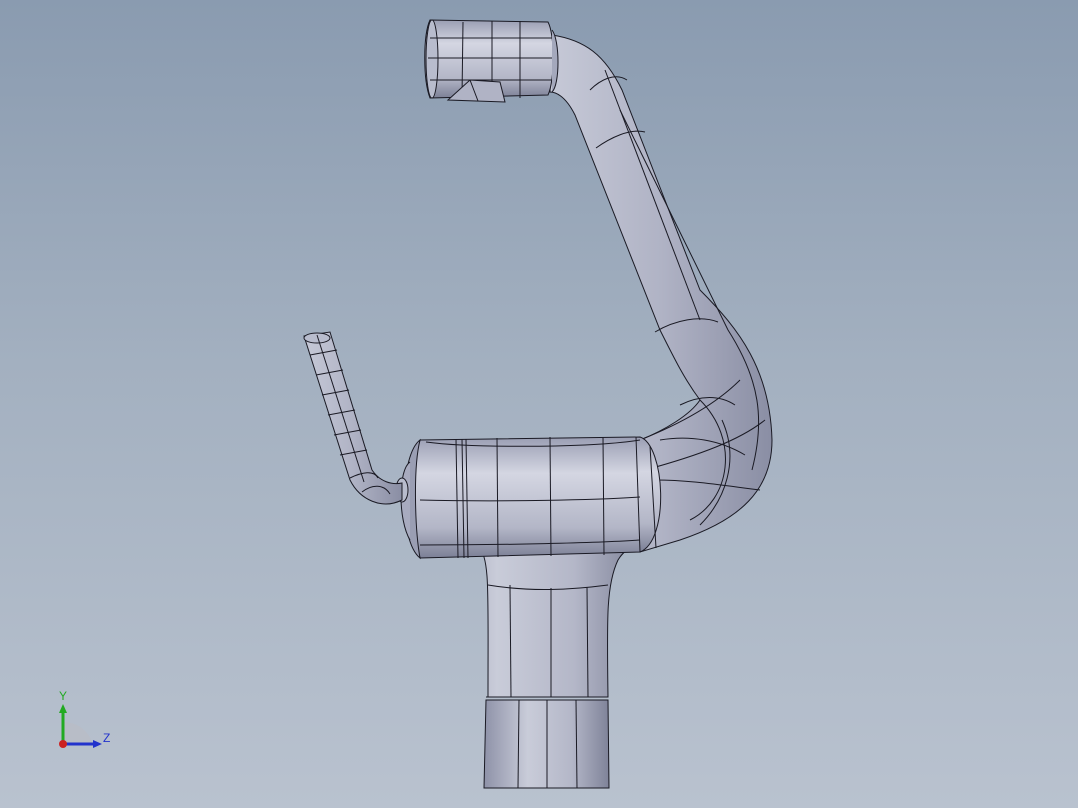 The width and height of the screenshot is (1078, 808). I want to click on y-axis-label: Y, so click(63, 696).